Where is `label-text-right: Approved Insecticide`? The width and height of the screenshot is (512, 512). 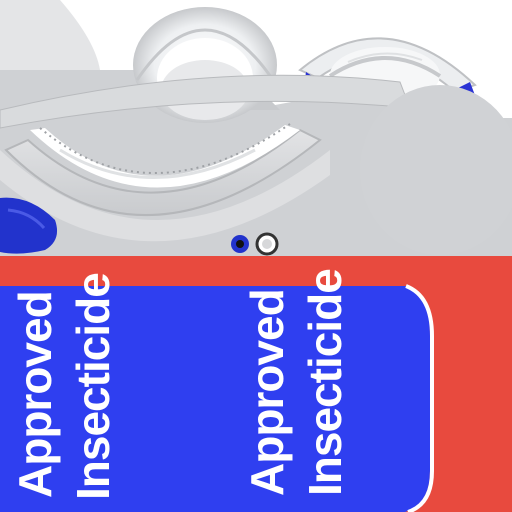 label-text-right: Approved Insecticide is located at coordinates (296, 382).